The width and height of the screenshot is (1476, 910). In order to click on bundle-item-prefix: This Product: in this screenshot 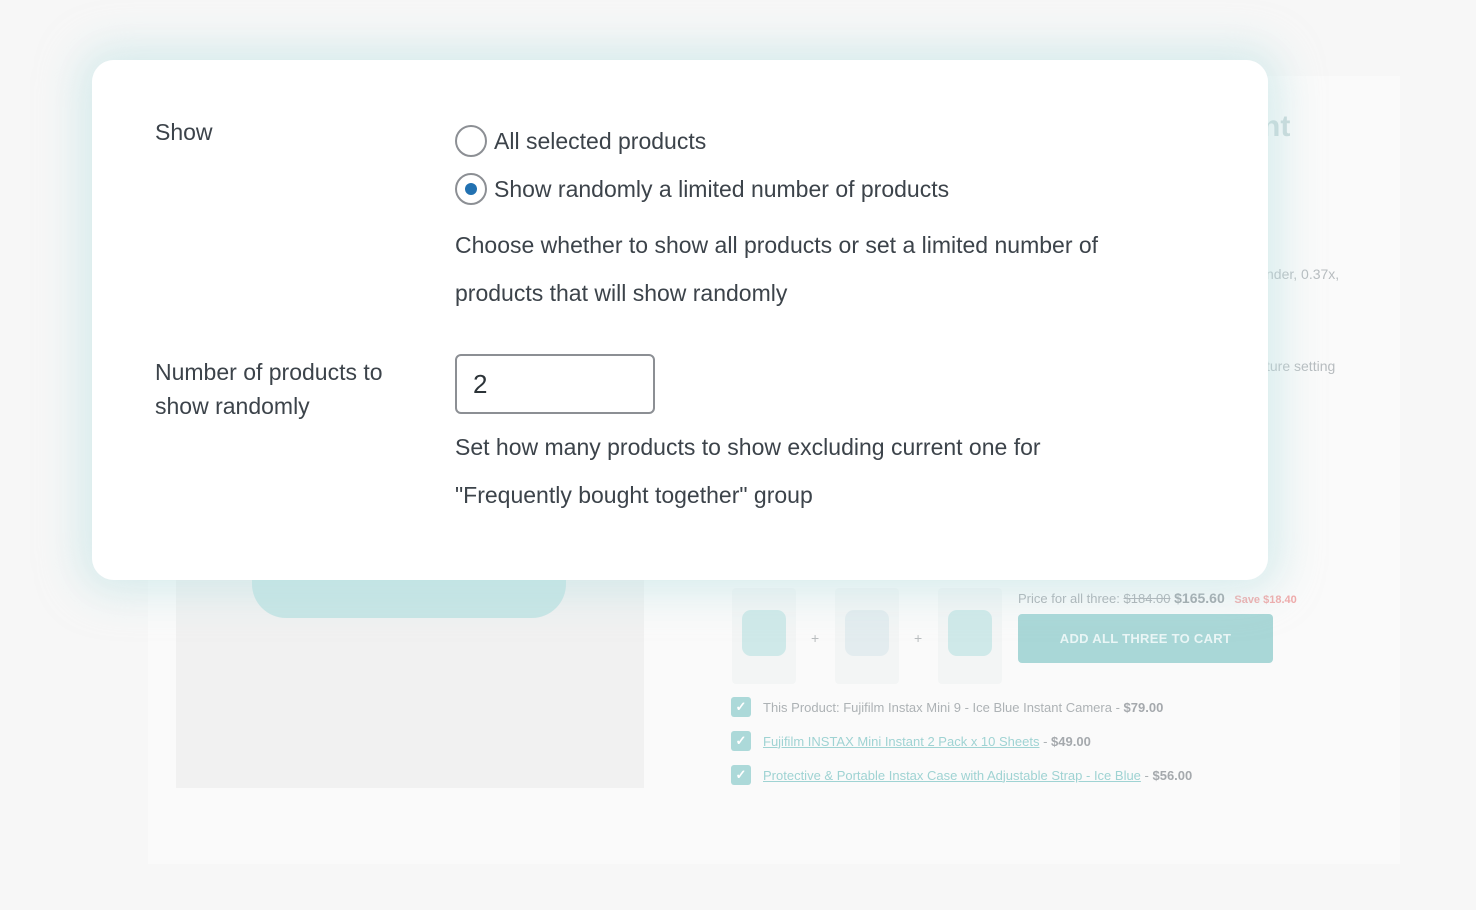, I will do `click(803, 707)`.